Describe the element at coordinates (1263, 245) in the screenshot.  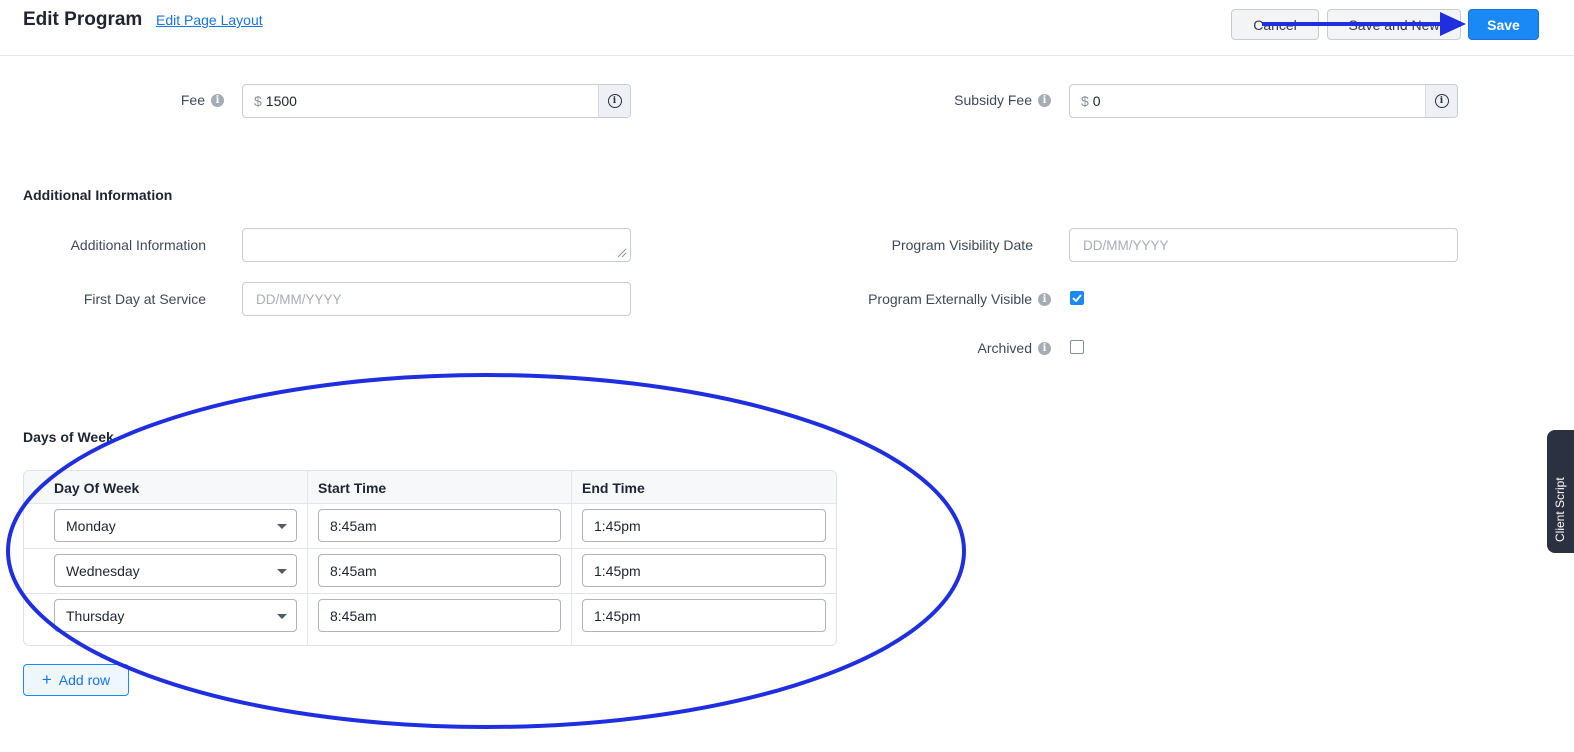
I see `program-visibility-date-input: DD/MM/YYYY` at that location.